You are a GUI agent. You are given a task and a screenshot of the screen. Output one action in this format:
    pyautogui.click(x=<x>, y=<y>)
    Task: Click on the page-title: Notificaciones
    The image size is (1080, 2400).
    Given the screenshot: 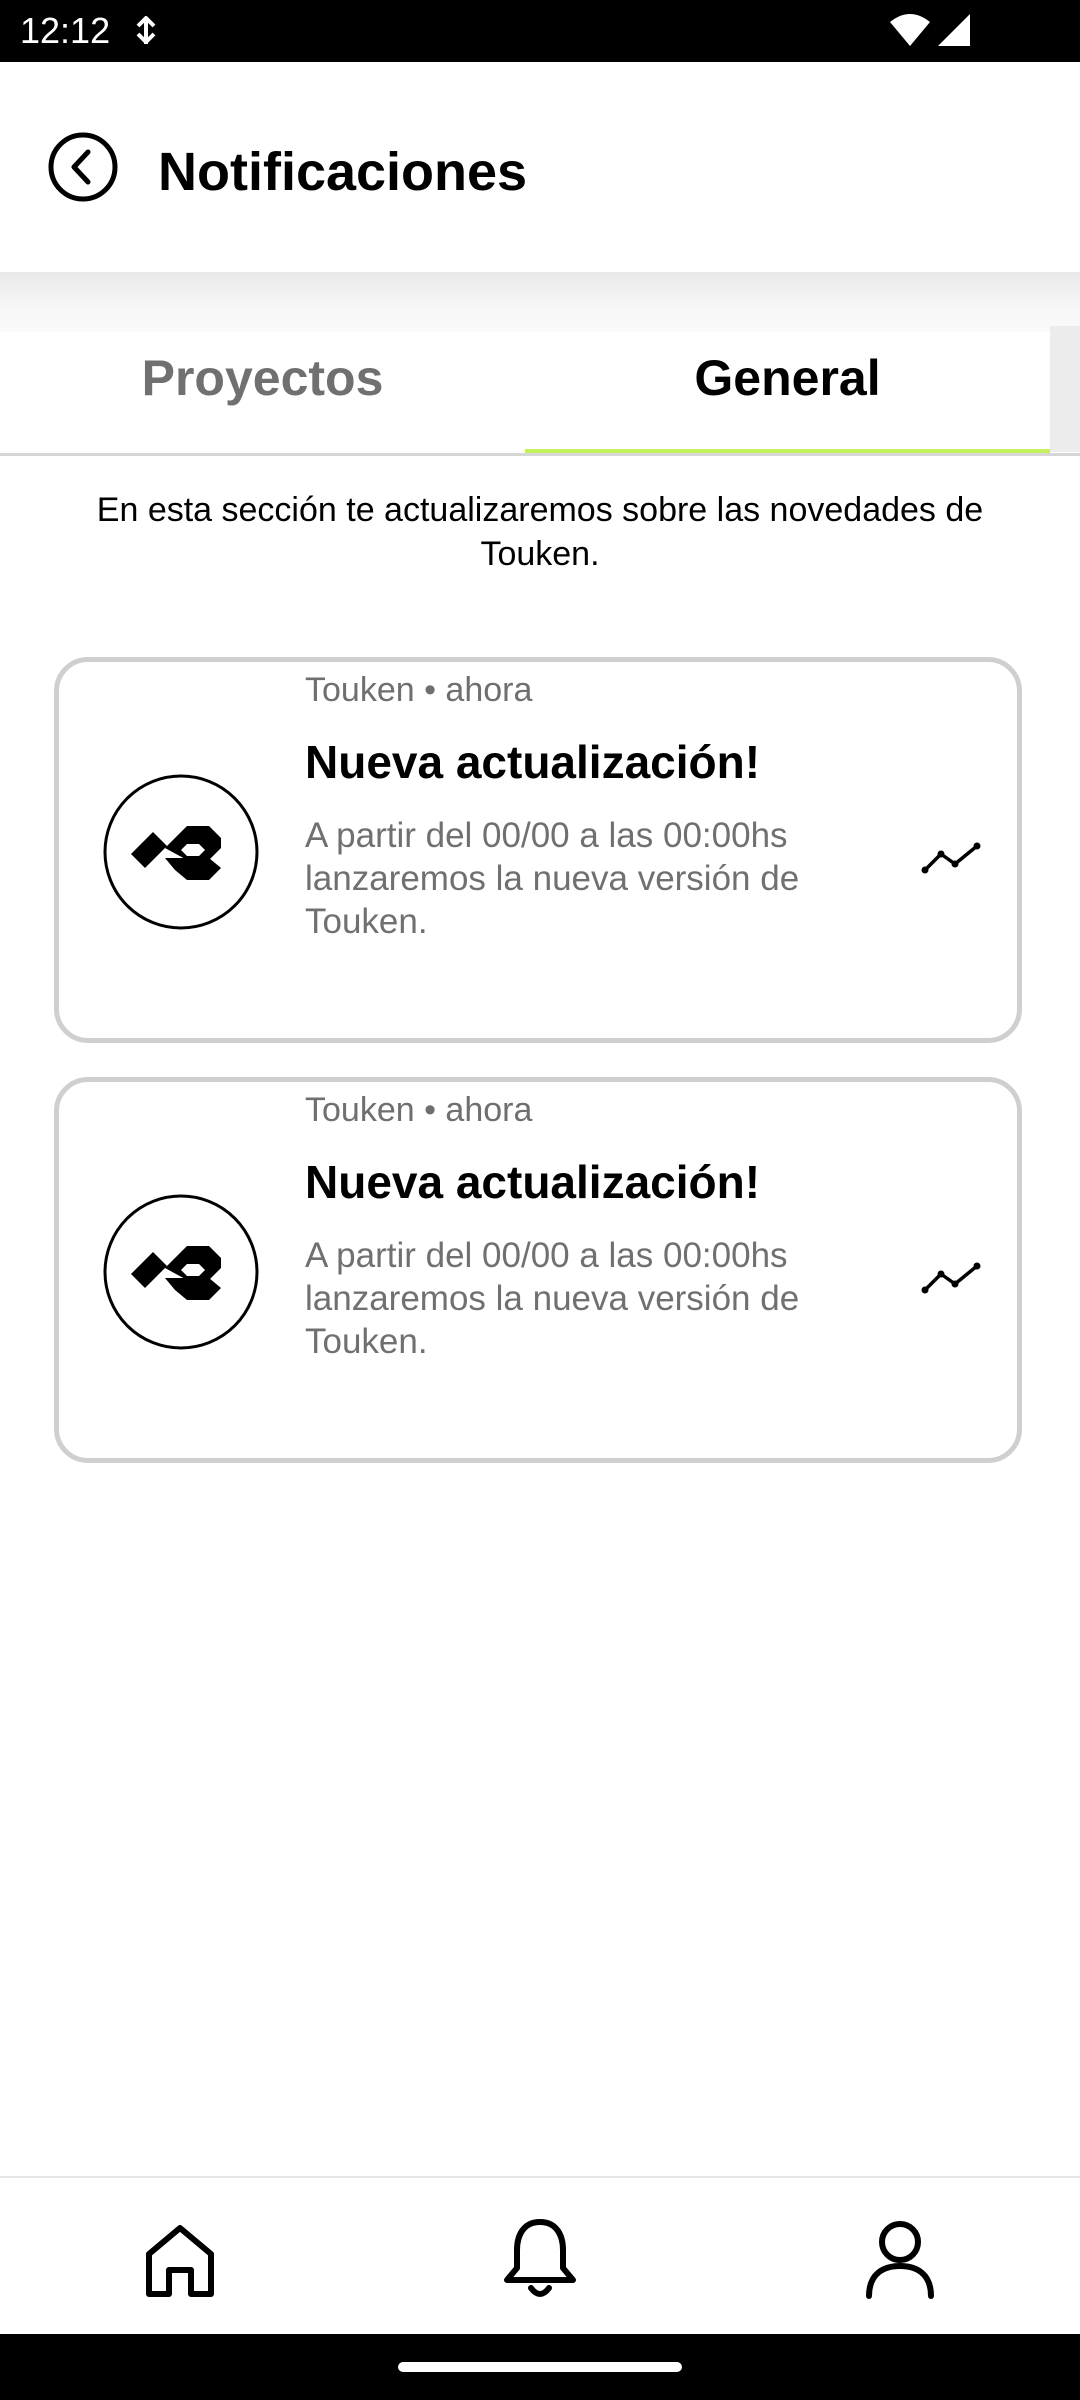 What is the action you would take?
    pyautogui.click(x=343, y=172)
    